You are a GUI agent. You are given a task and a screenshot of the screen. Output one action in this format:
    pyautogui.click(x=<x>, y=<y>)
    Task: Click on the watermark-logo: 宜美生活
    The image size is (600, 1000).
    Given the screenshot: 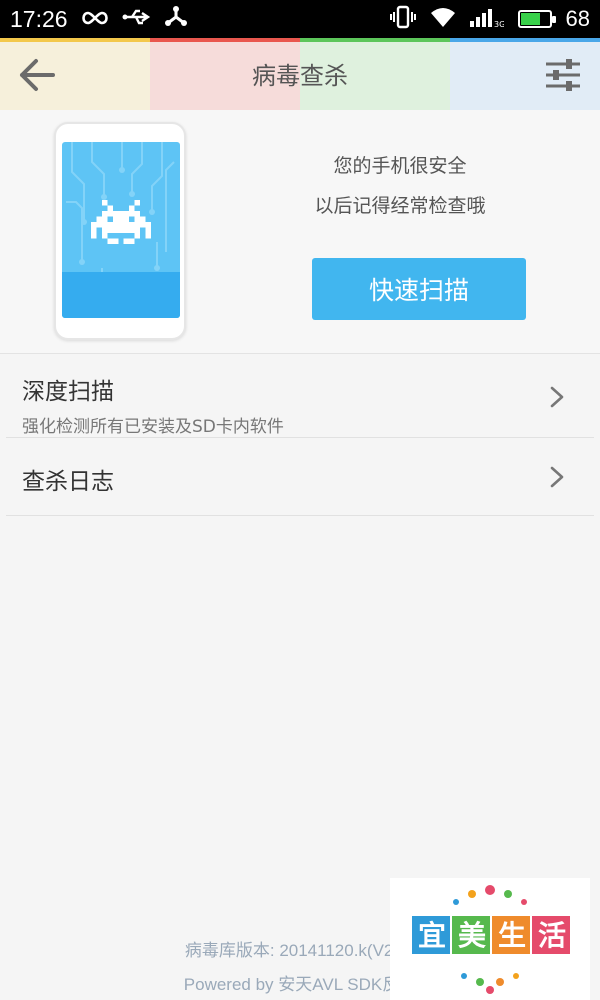 What is the action you would take?
    pyautogui.click(x=490, y=939)
    